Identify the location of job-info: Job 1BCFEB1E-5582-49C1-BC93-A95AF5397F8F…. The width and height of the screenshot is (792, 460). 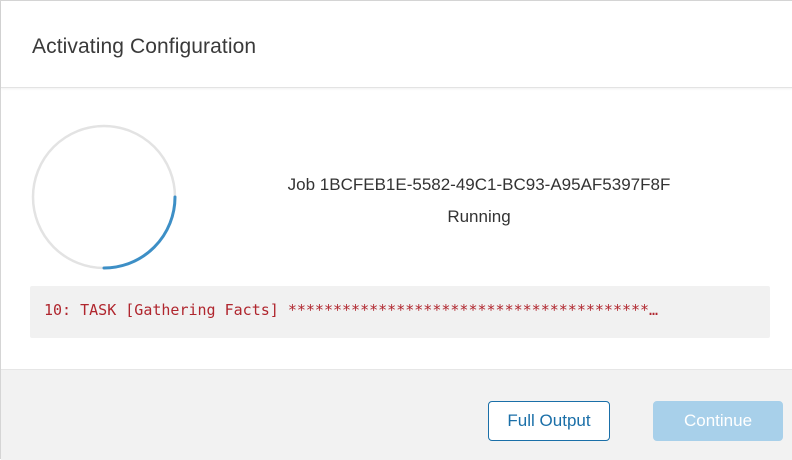
(479, 201).